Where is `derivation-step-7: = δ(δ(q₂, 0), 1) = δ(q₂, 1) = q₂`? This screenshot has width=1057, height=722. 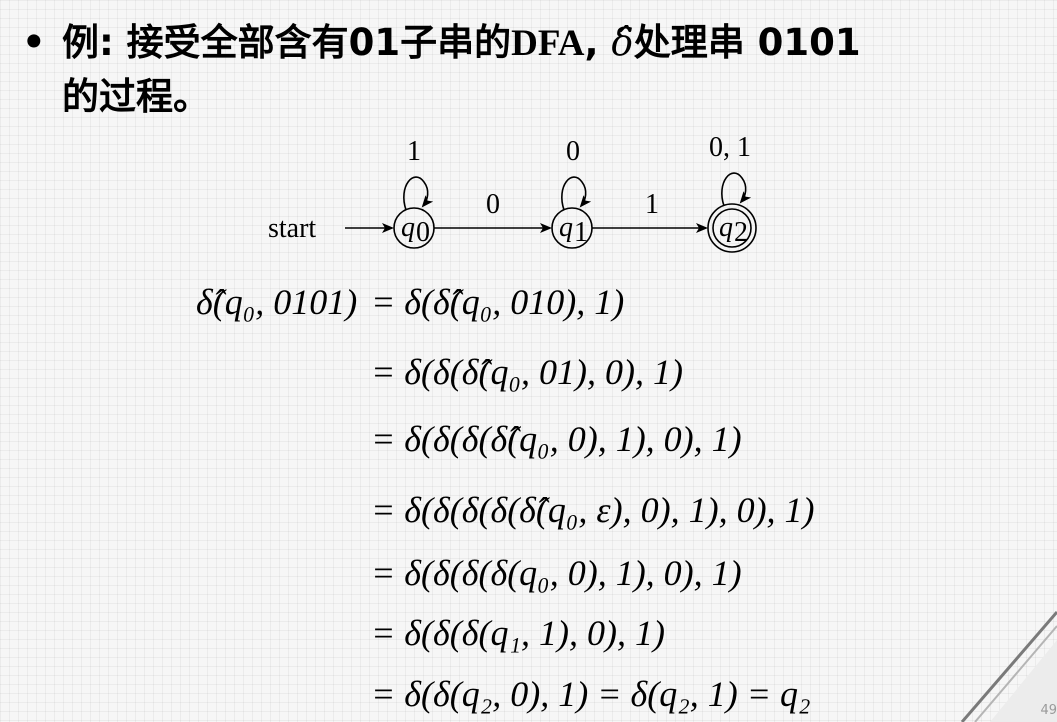
derivation-step-7: = δ(δ(q₂, 0), 1) = δ(q₂, 1) = q₂ is located at coordinates (591, 694).